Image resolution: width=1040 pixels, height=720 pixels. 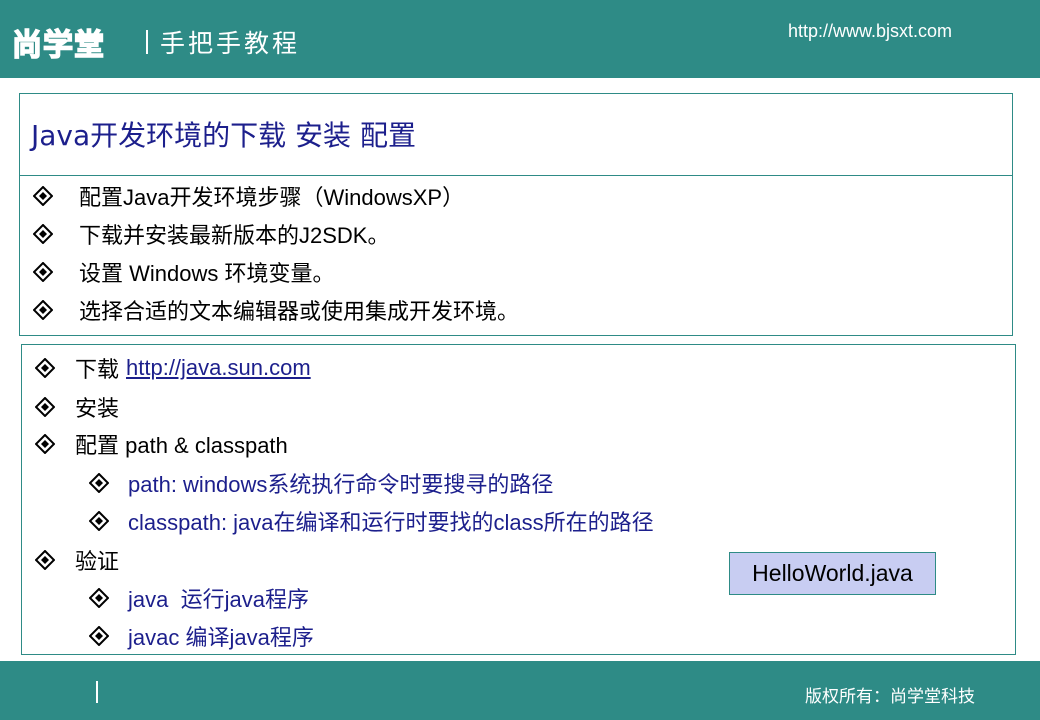 I want to click on config-path-text: path: windows系统执行命令时要搜寻的路径, so click(x=341, y=484).